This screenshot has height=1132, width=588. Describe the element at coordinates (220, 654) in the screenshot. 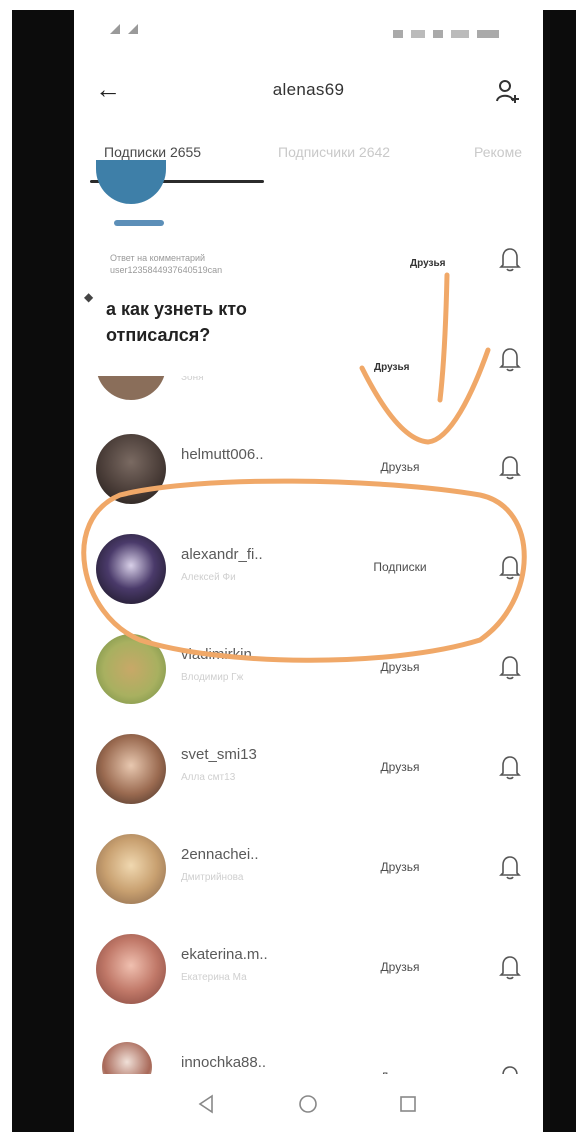

I see `username: vladimirkin..` at that location.